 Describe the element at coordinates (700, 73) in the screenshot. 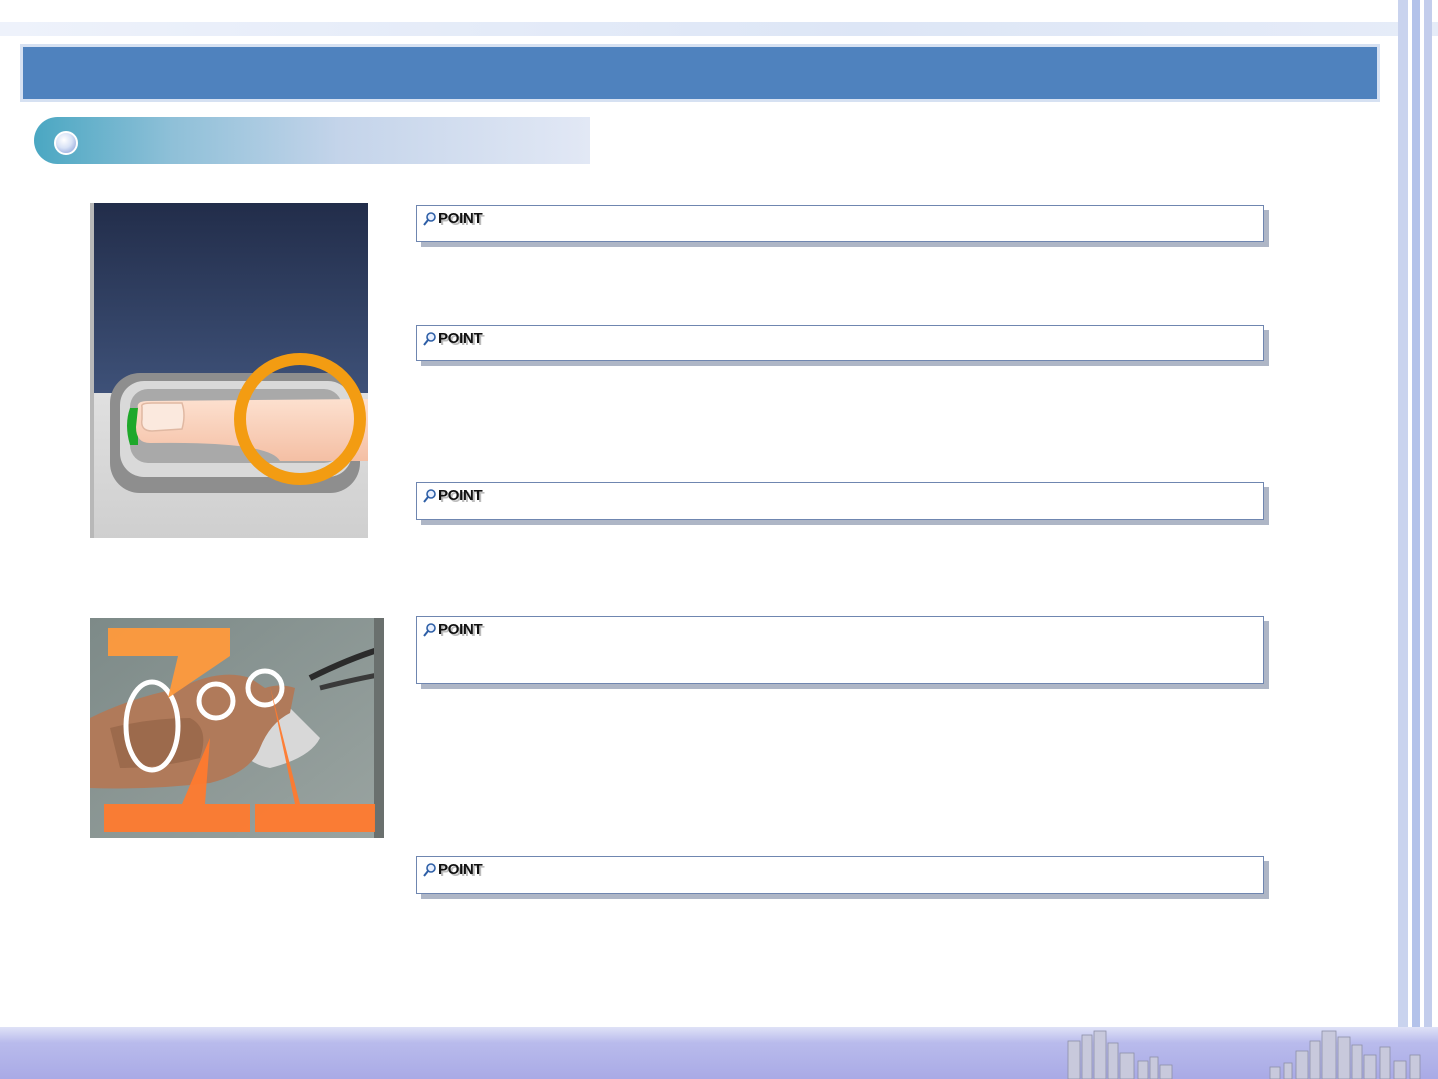

I see `slide-title-bar` at that location.